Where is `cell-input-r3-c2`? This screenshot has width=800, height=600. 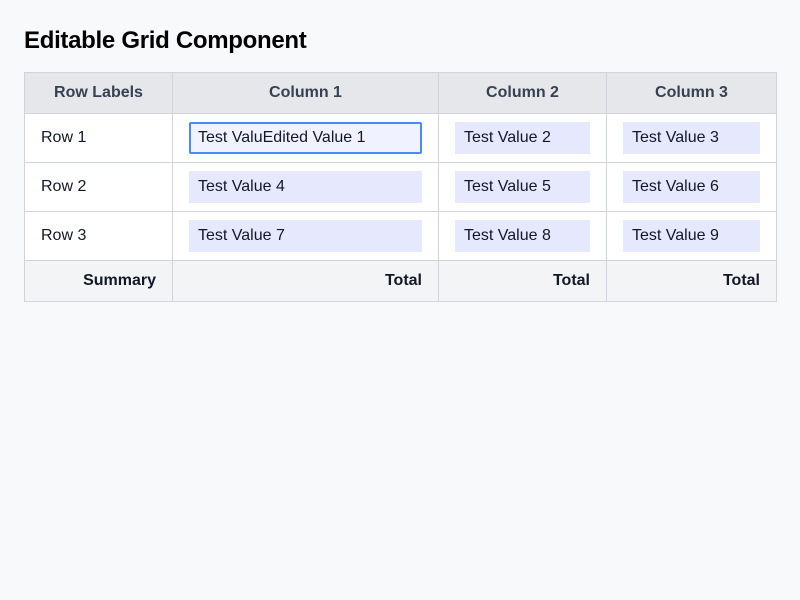
cell-input-r3-c2 is located at coordinates (522, 236).